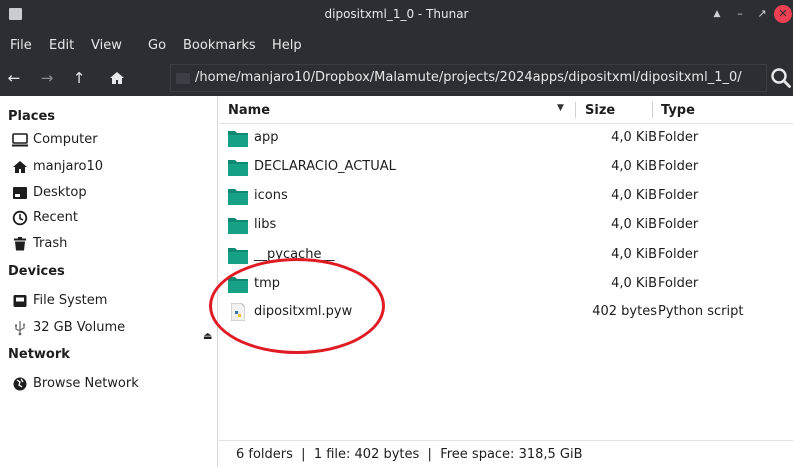 The height and width of the screenshot is (467, 793). I want to click on column-header-type: Type, so click(678, 110).